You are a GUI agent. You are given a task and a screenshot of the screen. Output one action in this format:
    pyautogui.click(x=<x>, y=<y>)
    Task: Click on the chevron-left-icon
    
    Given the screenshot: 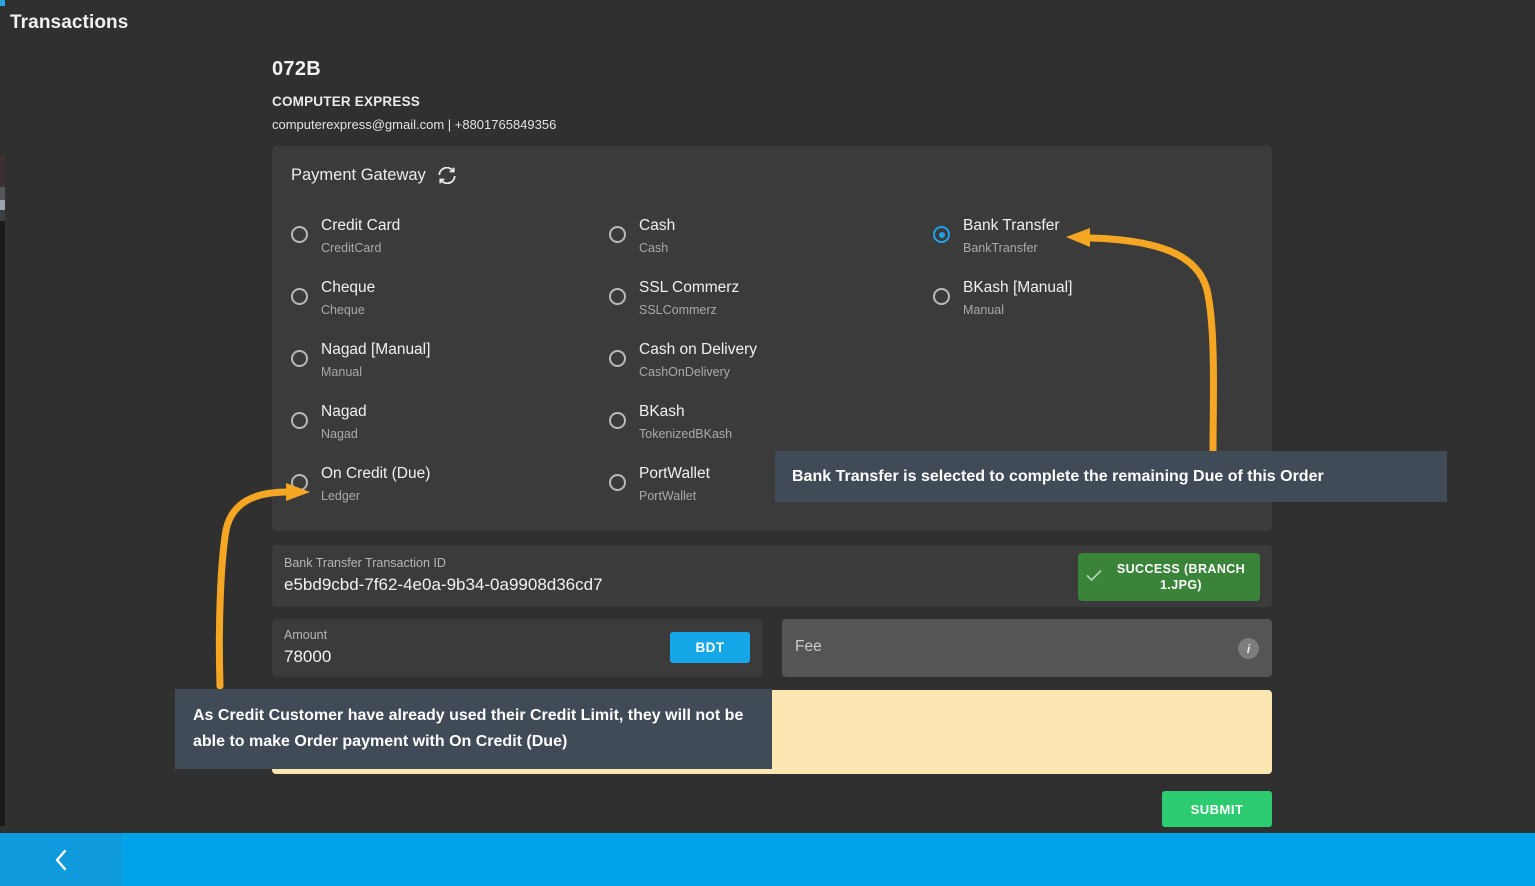 What is the action you would take?
    pyautogui.click(x=61, y=859)
    